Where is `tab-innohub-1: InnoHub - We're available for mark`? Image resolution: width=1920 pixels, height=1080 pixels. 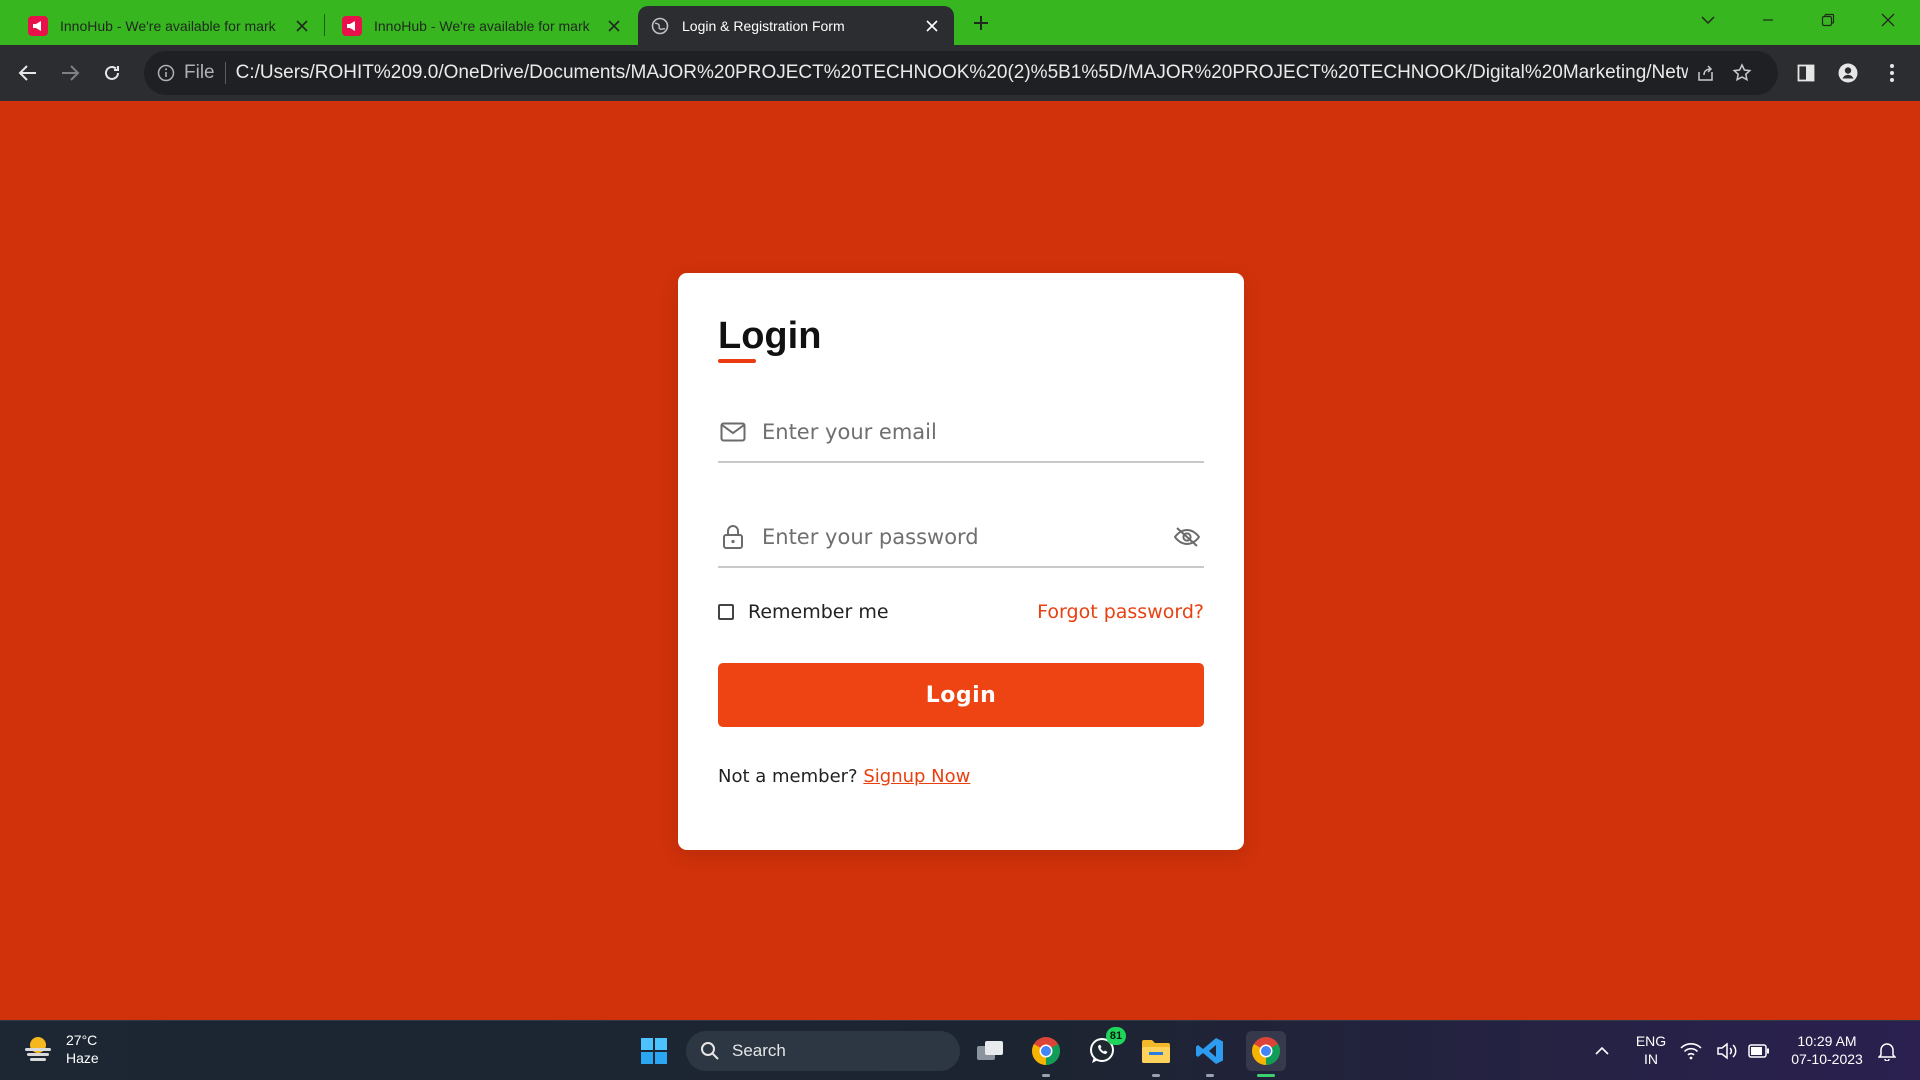 tab-innohub-1: InnoHub - We're available for mark is located at coordinates (170, 25).